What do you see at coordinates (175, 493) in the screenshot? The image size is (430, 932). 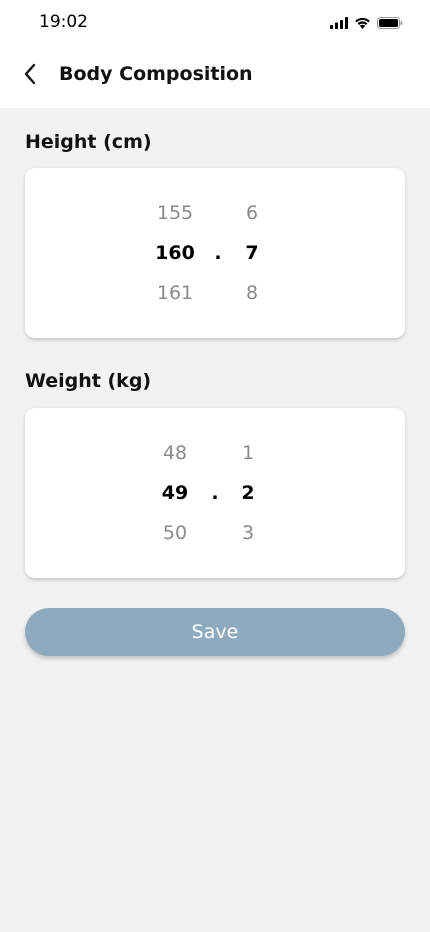 I see `weight-integer-selected: 49` at bounding box center [175, 493].